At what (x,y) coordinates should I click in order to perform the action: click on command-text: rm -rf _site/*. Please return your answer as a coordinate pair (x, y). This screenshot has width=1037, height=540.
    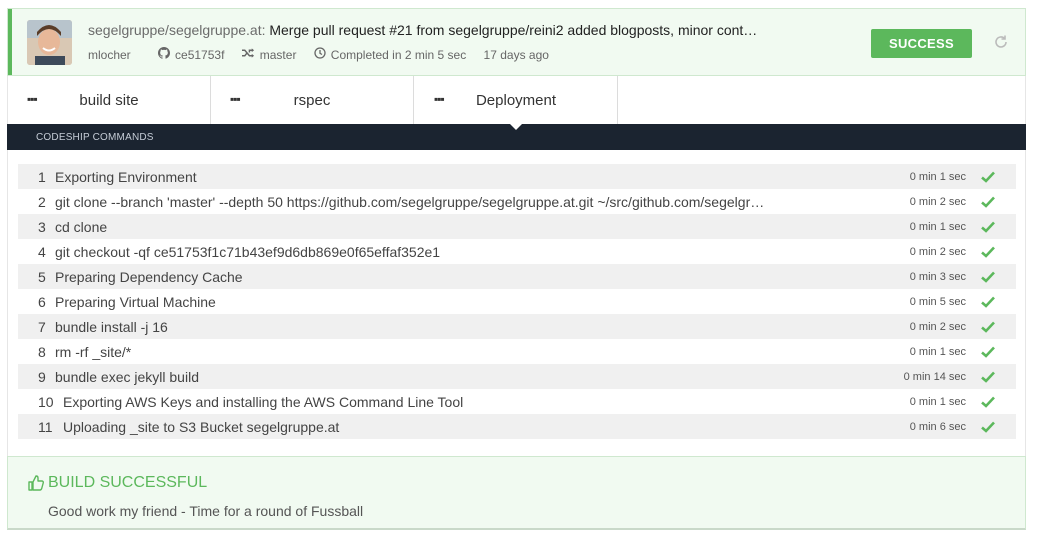
    Looking at the image, I should click on (93, 352).